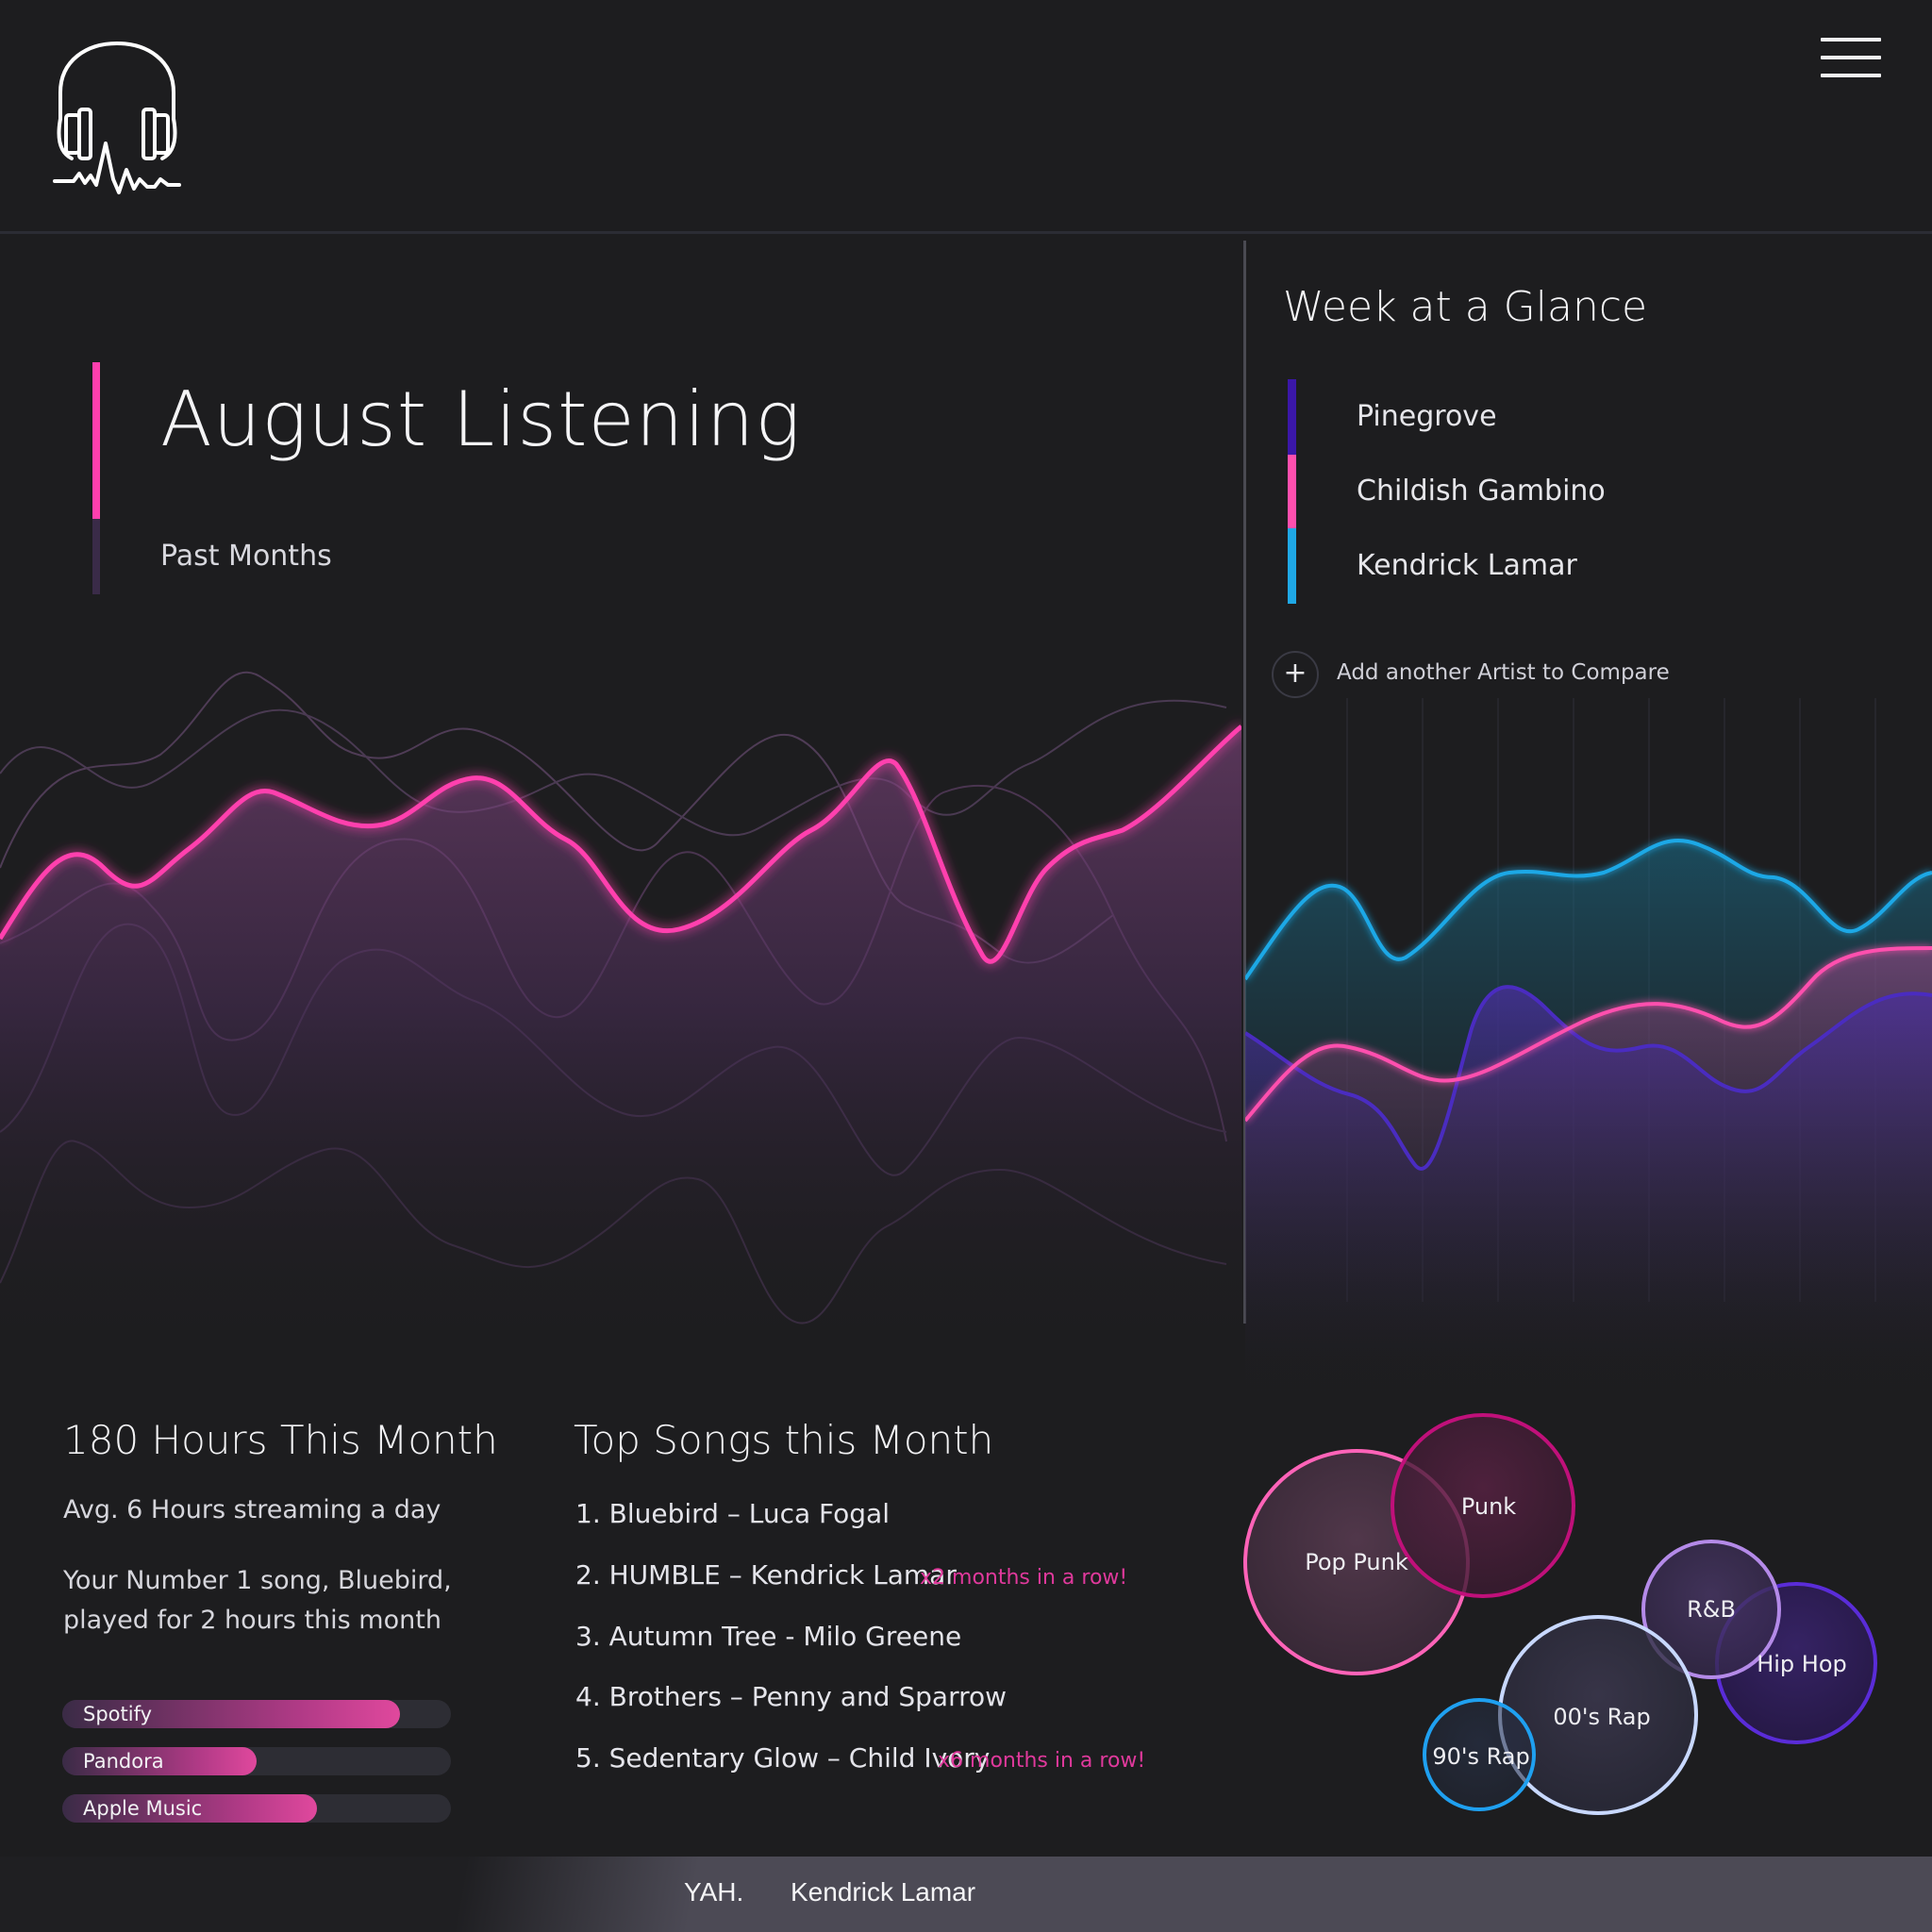  Describe the element at coordinates (256, 1714) in the screenshot. I see `service-bar-spotify: Spotify` at that location.